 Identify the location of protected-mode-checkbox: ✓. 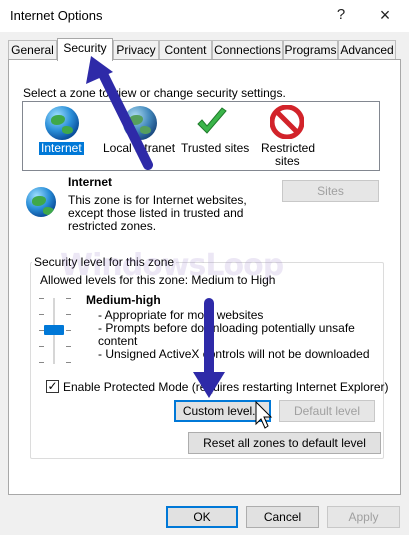
(52, 386).